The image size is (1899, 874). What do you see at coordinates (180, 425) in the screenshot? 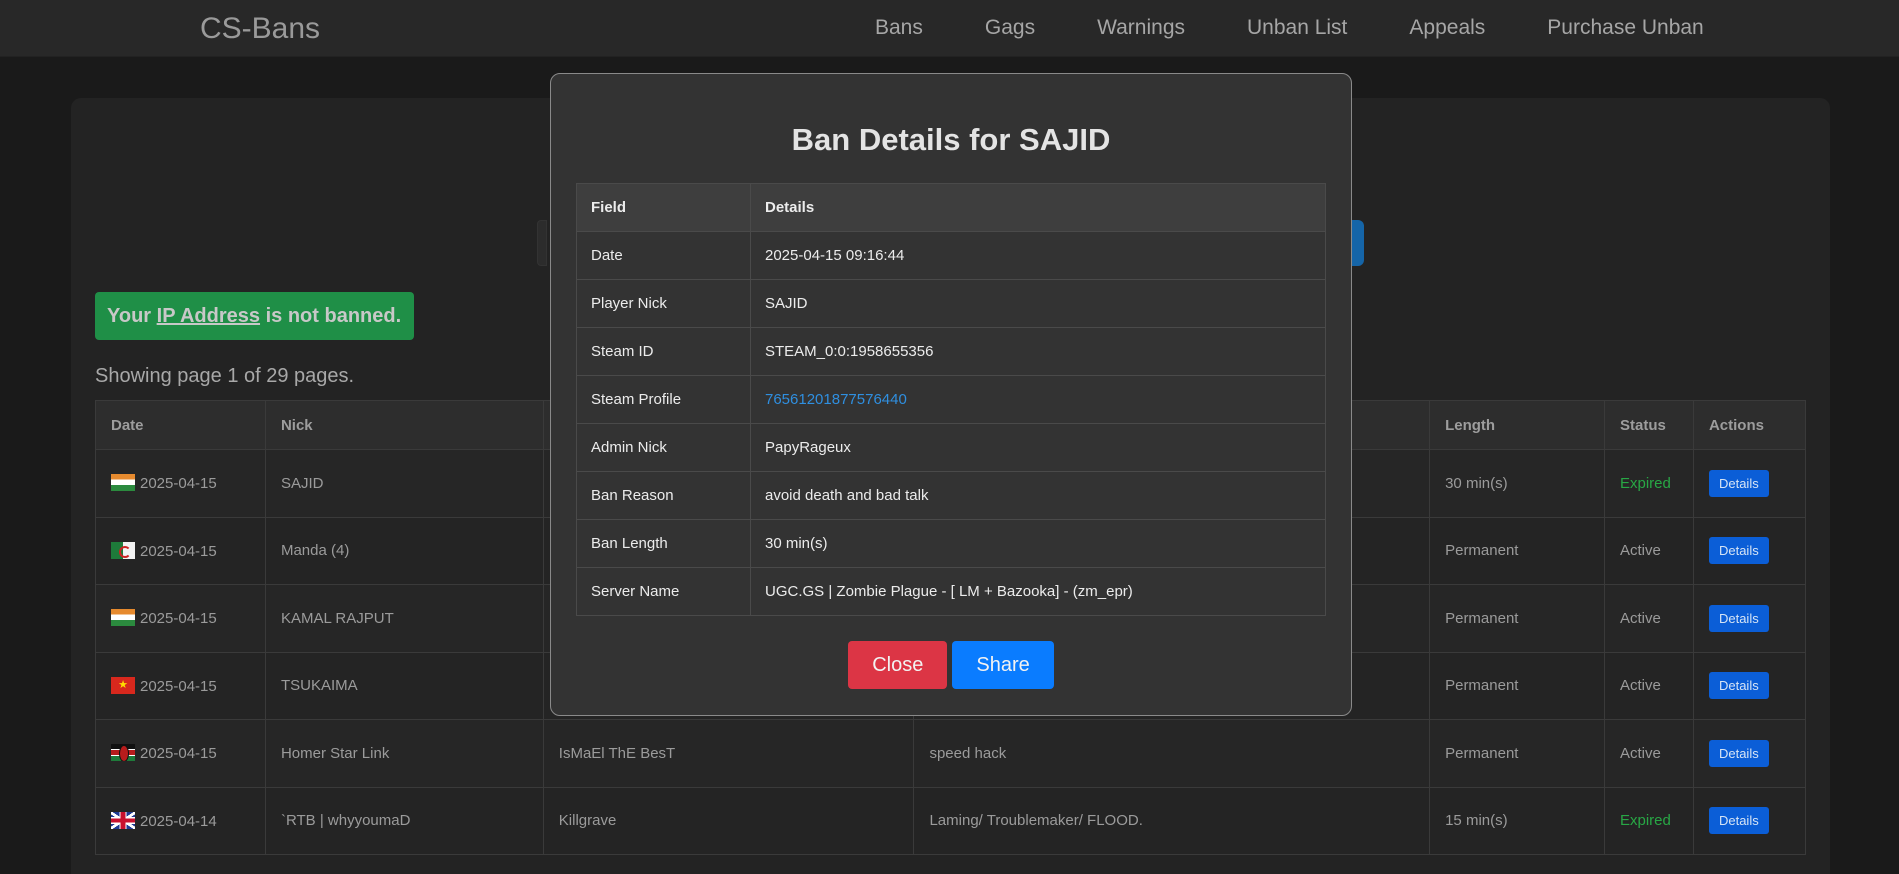
I see `header-date: Date` at bounding box center [180, 425].